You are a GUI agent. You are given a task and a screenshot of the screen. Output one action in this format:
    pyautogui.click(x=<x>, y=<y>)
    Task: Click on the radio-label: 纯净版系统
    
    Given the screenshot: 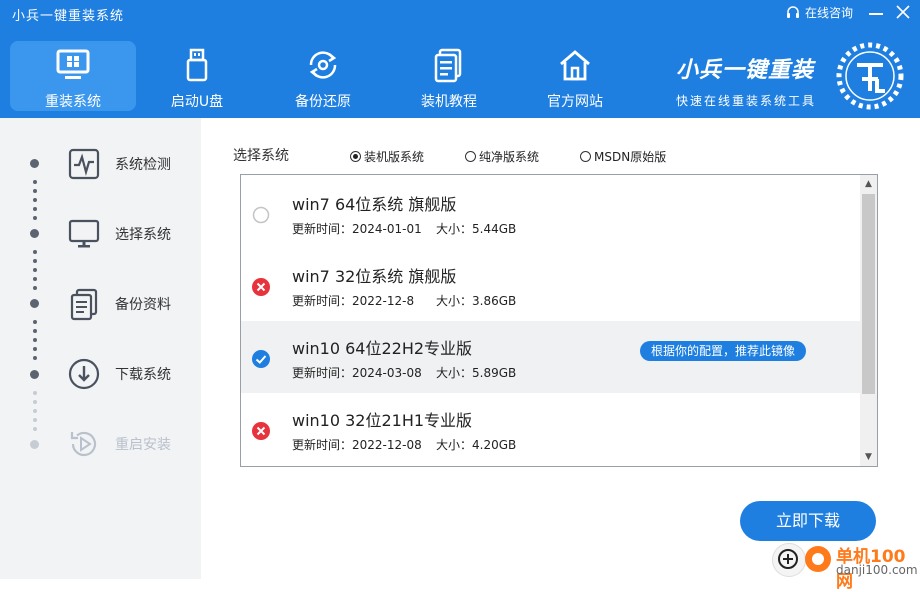 What is the action you would take?
    pyautogui.click(x=509, y=157)
    